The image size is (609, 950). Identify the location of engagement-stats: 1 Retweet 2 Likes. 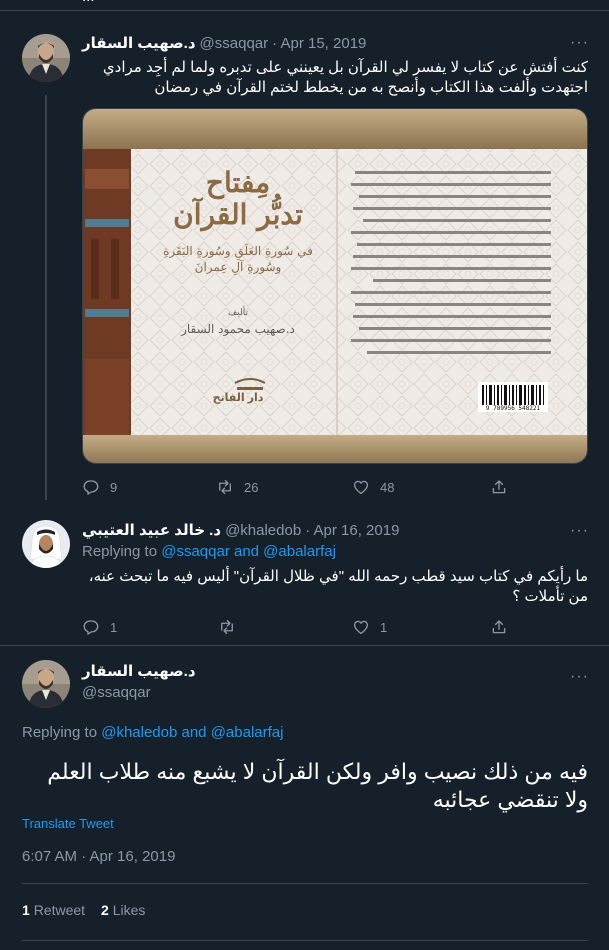
(83, 910).